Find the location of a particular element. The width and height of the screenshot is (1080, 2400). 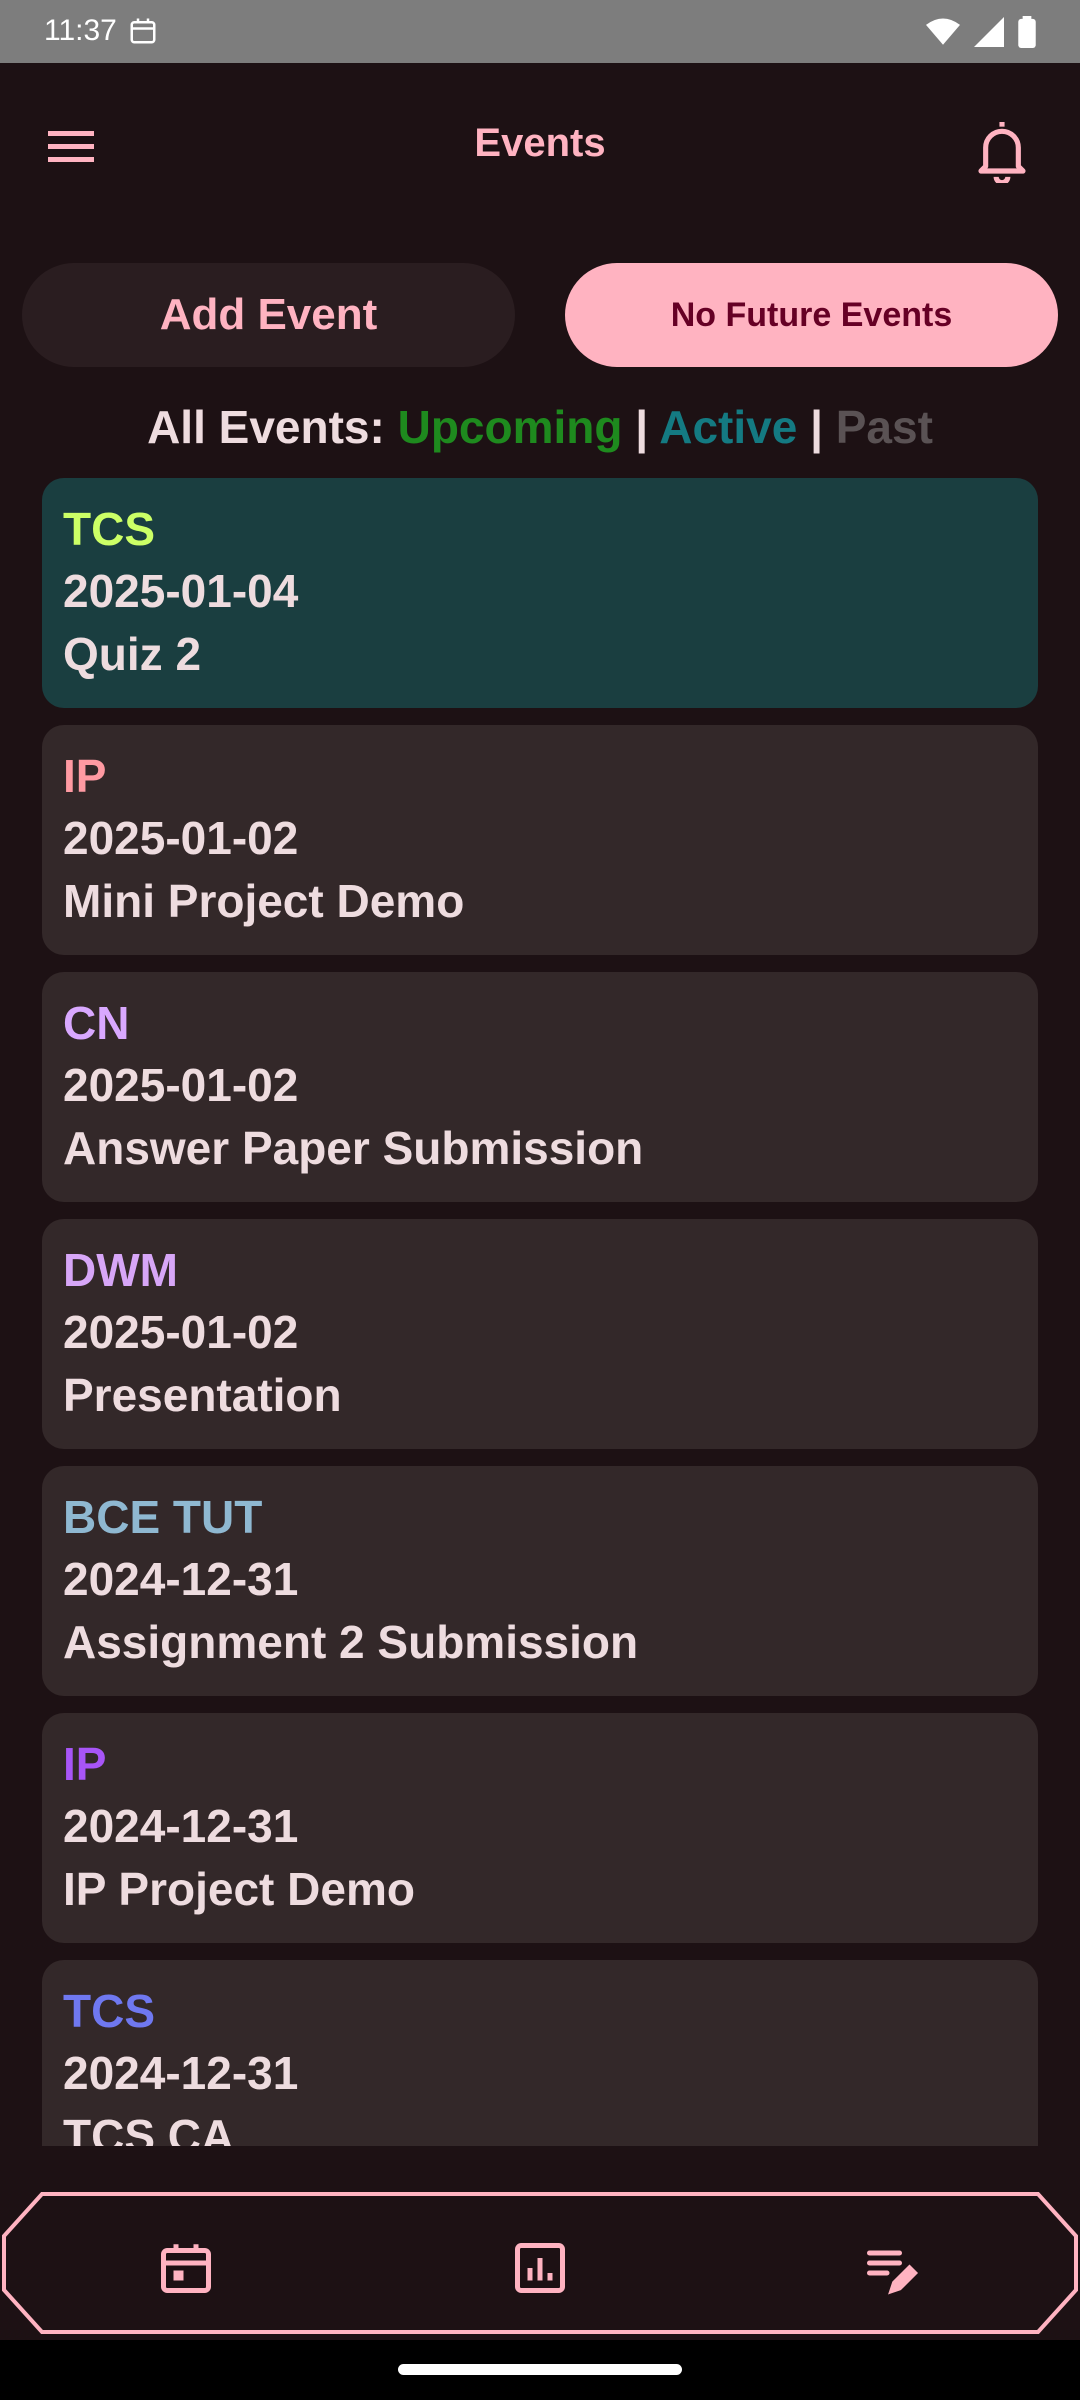

nav-stats-button is located at coordinates (540, 2268).